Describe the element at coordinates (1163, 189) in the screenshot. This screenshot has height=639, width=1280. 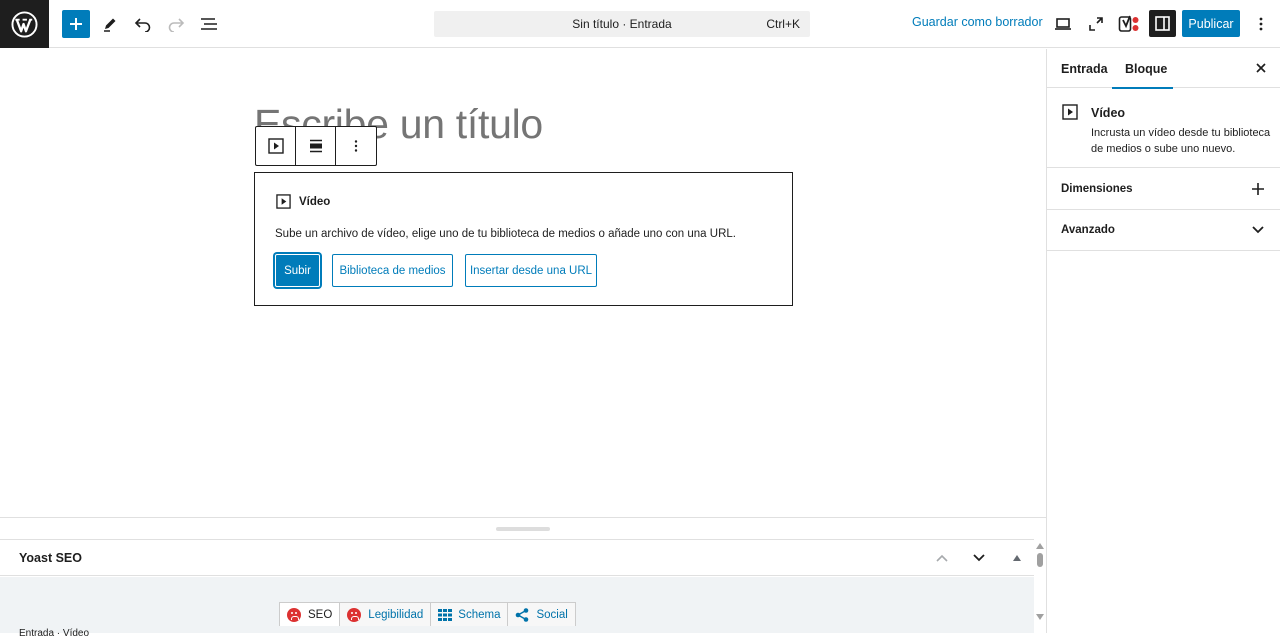
I see `panel-dimensions: Dimensiones` at that location.